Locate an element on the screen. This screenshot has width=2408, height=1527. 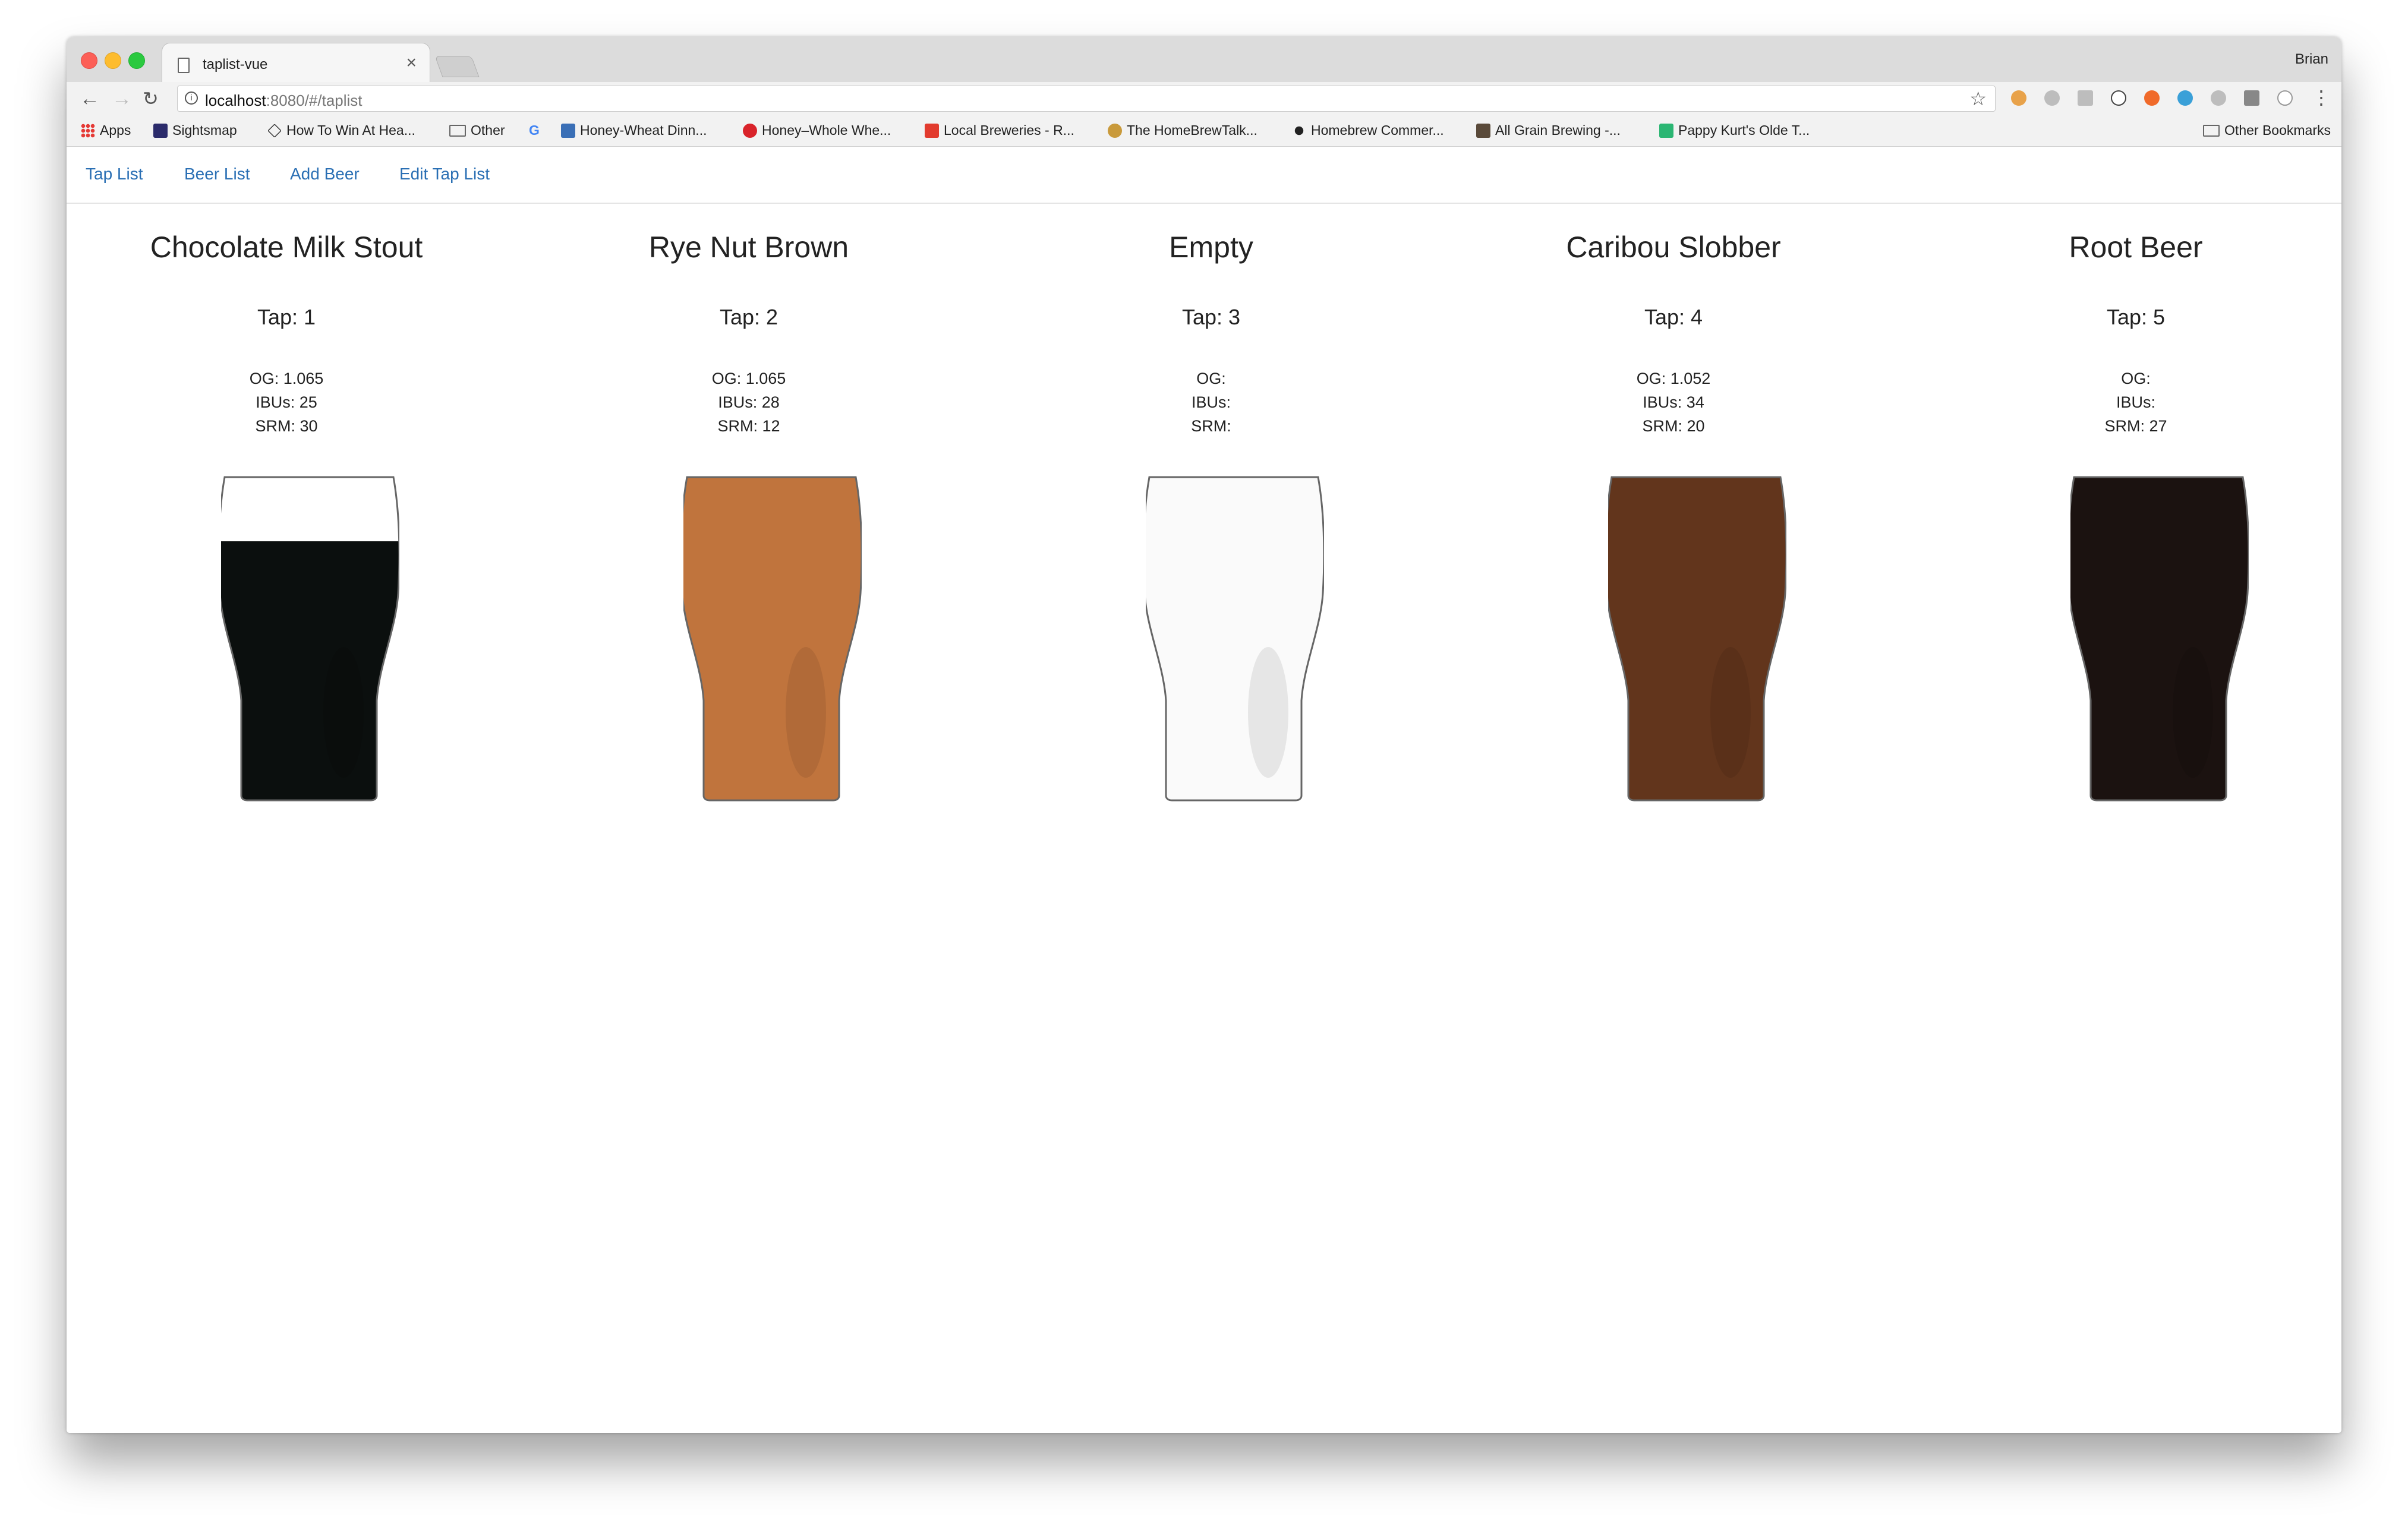
bookmark-other-folder: Other is located at coordinates (477, 130).